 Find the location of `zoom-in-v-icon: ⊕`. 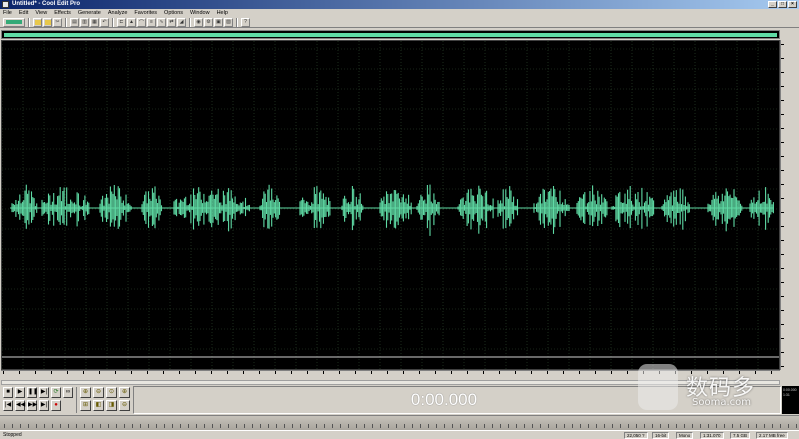

zoom-in-v-icon: ⊕ is located at coordinates (124, 392).